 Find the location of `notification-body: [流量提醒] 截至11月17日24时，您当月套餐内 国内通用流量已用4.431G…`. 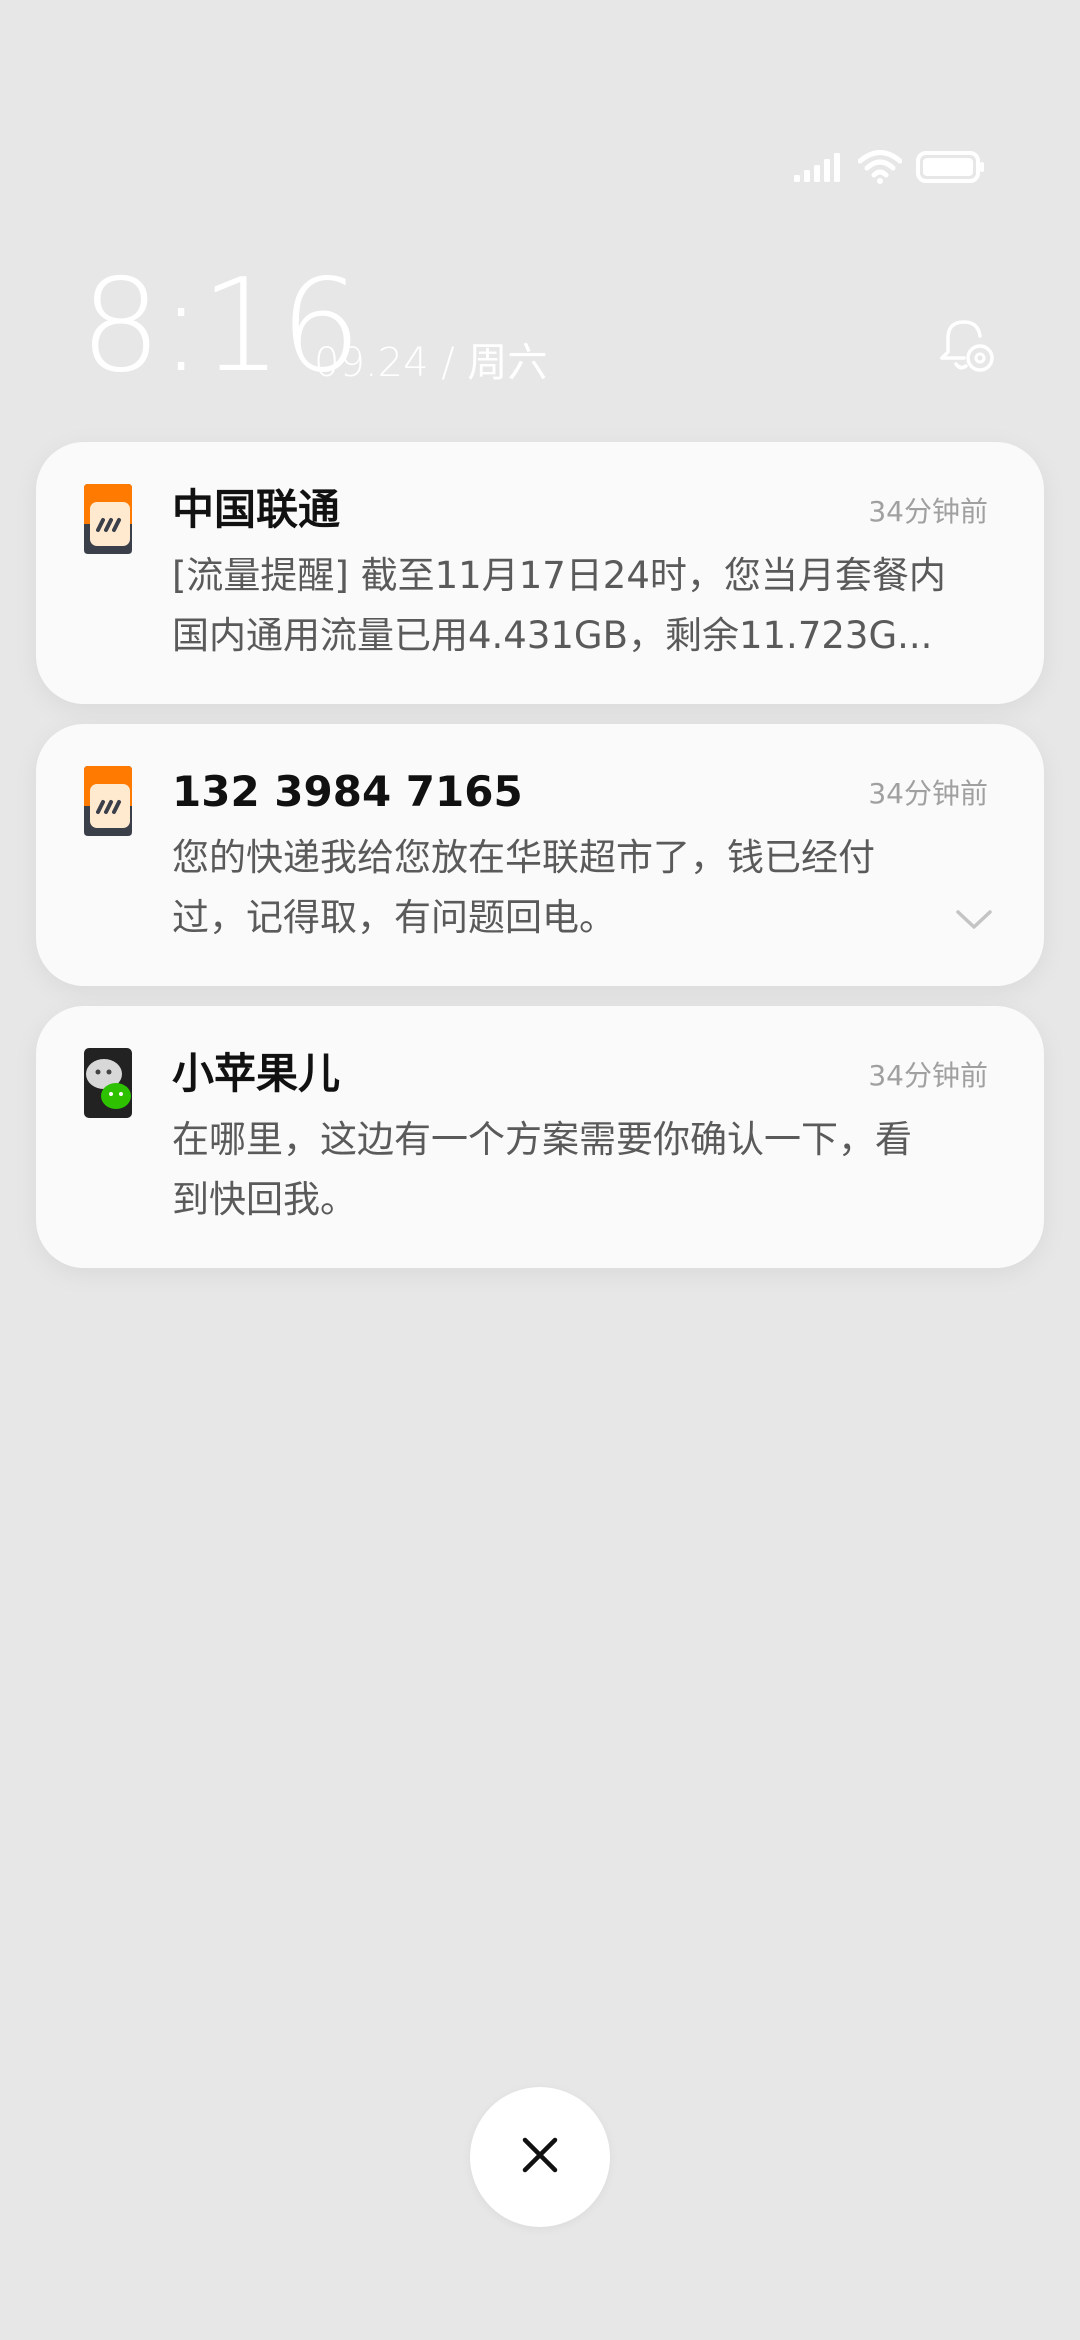

notification-body: [流量提醒] 截至11月17日24时，您当月套餐内 国内通用流量已用4.431G… is located at coordinates (559, 605).